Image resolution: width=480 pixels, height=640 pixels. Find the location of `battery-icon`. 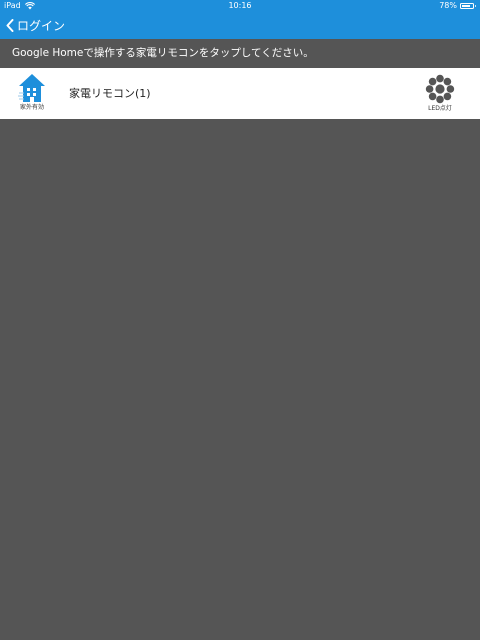

battery-icon is located at coordinates (468, 6).